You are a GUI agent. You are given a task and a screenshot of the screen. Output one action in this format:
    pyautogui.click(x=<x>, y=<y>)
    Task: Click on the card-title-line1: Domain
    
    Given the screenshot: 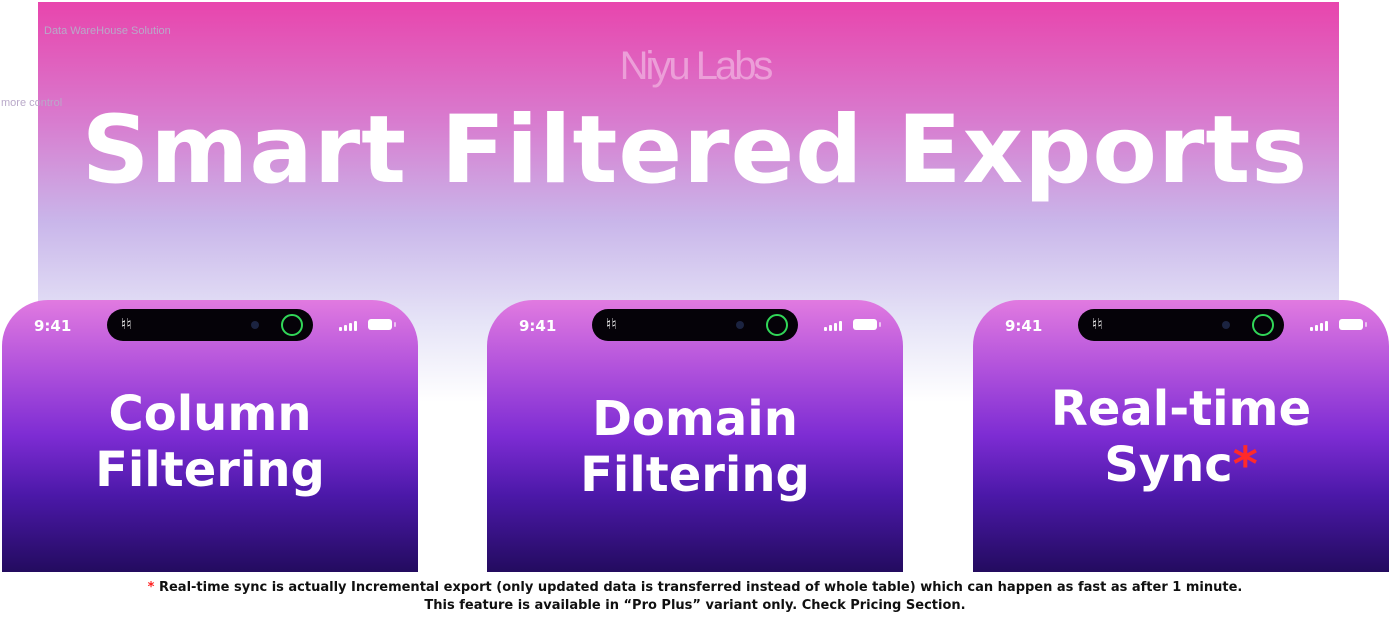 What is the action you would take?
    pyautogui.click(x=695, y=419)
    